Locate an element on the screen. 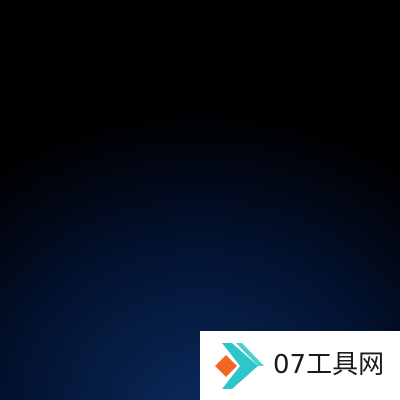 The width and height of the screenshot is (400, 400). site-watermark: 07工具网 is located at coordinates (300, 365).